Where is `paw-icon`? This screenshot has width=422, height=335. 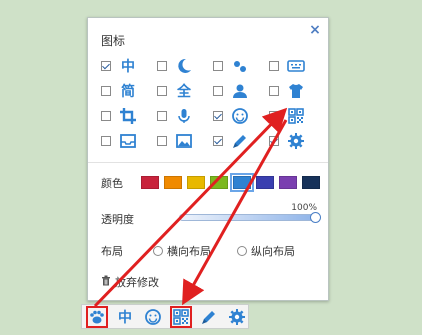
paw-icon is located at coordinates (97, 317).